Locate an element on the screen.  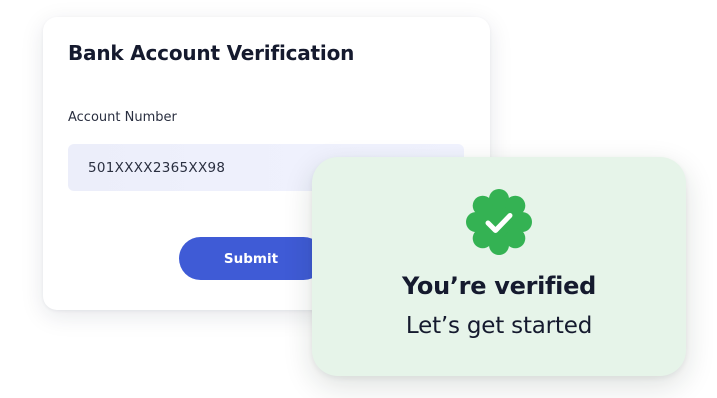
submit-button: Submit is located at coordinates (252, 258).